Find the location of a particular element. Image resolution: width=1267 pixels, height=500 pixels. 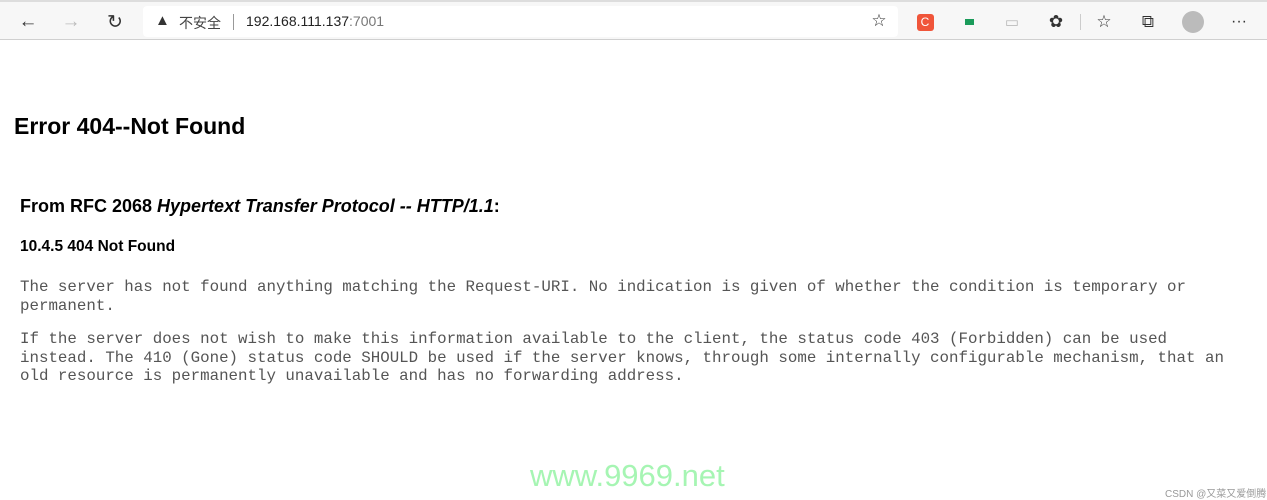

profile-avatar-icon is located at coordinates (1193, 22).